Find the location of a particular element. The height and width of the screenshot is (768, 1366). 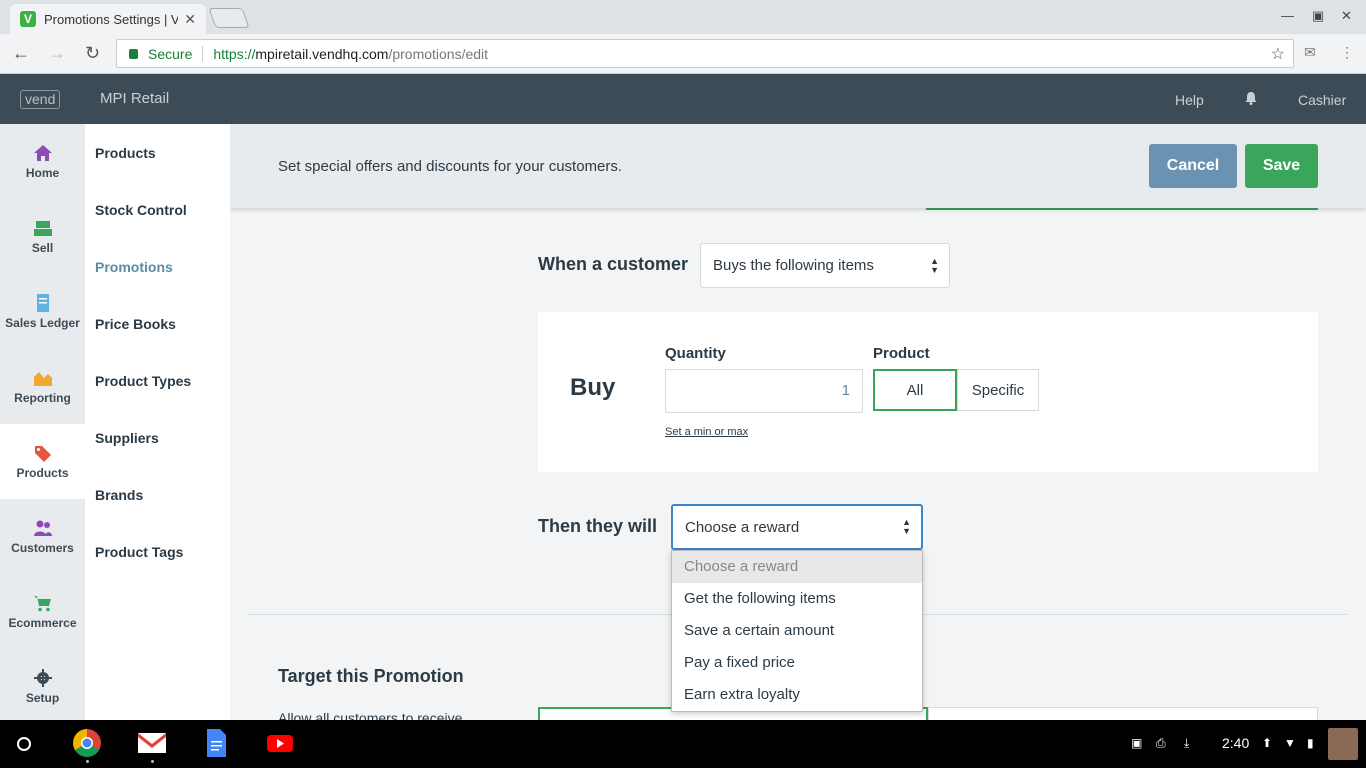

gmail-app-icon is located at coordinates (152, 743).